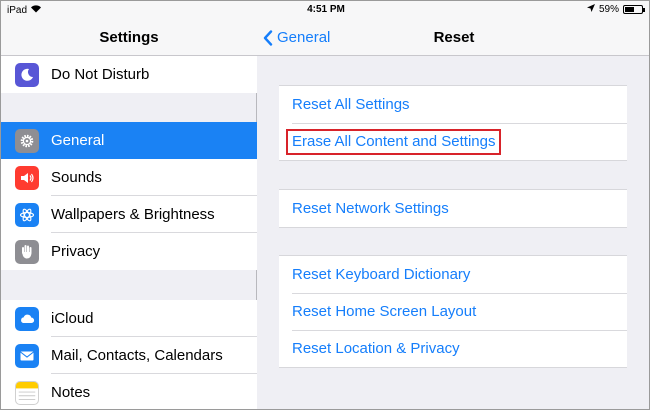 The height and width of the screenshot is (410, 650). I want to click on sidebar-item-label: Do Not Disturb, so click(100, 74).